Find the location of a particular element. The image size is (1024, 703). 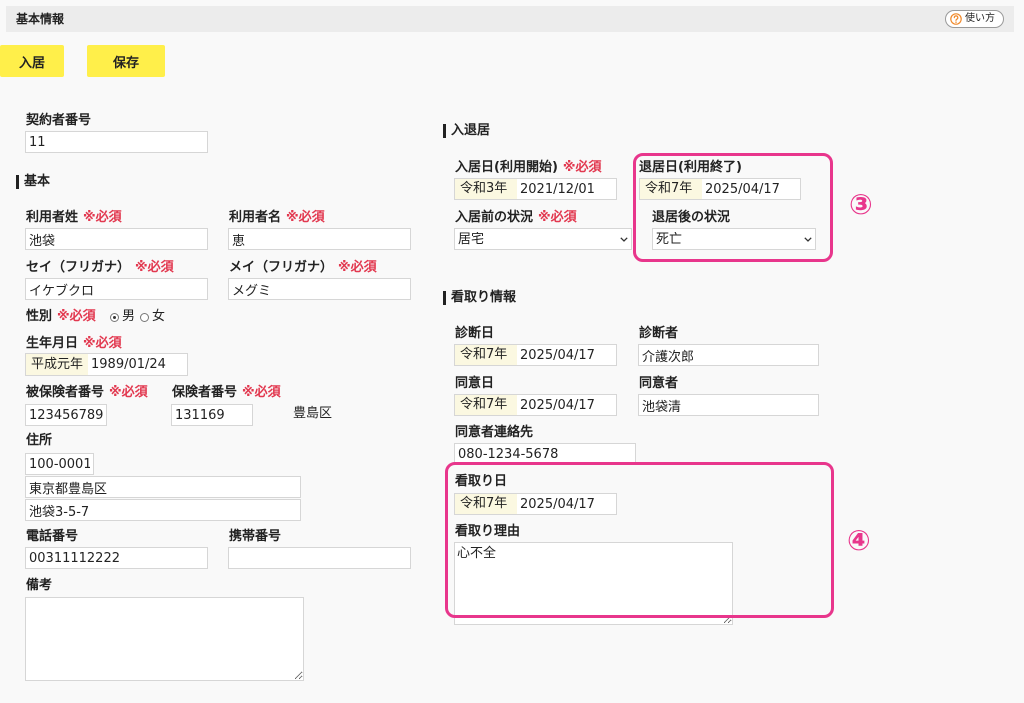

gender-label-text: 性別 is located at coordinates (39, 316).